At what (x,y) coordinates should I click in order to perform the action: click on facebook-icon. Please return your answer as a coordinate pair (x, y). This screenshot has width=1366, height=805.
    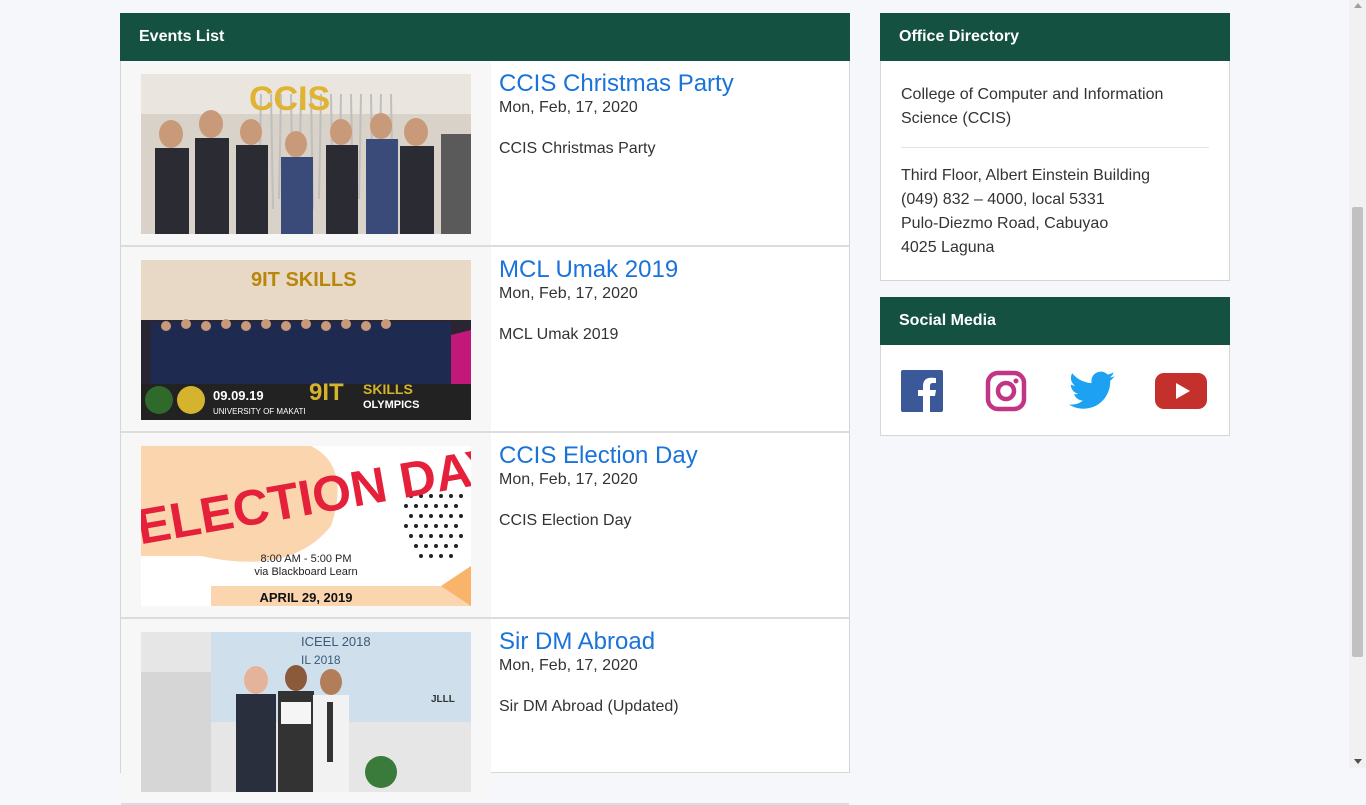
    Looking at the image, I should click on (922, 391).